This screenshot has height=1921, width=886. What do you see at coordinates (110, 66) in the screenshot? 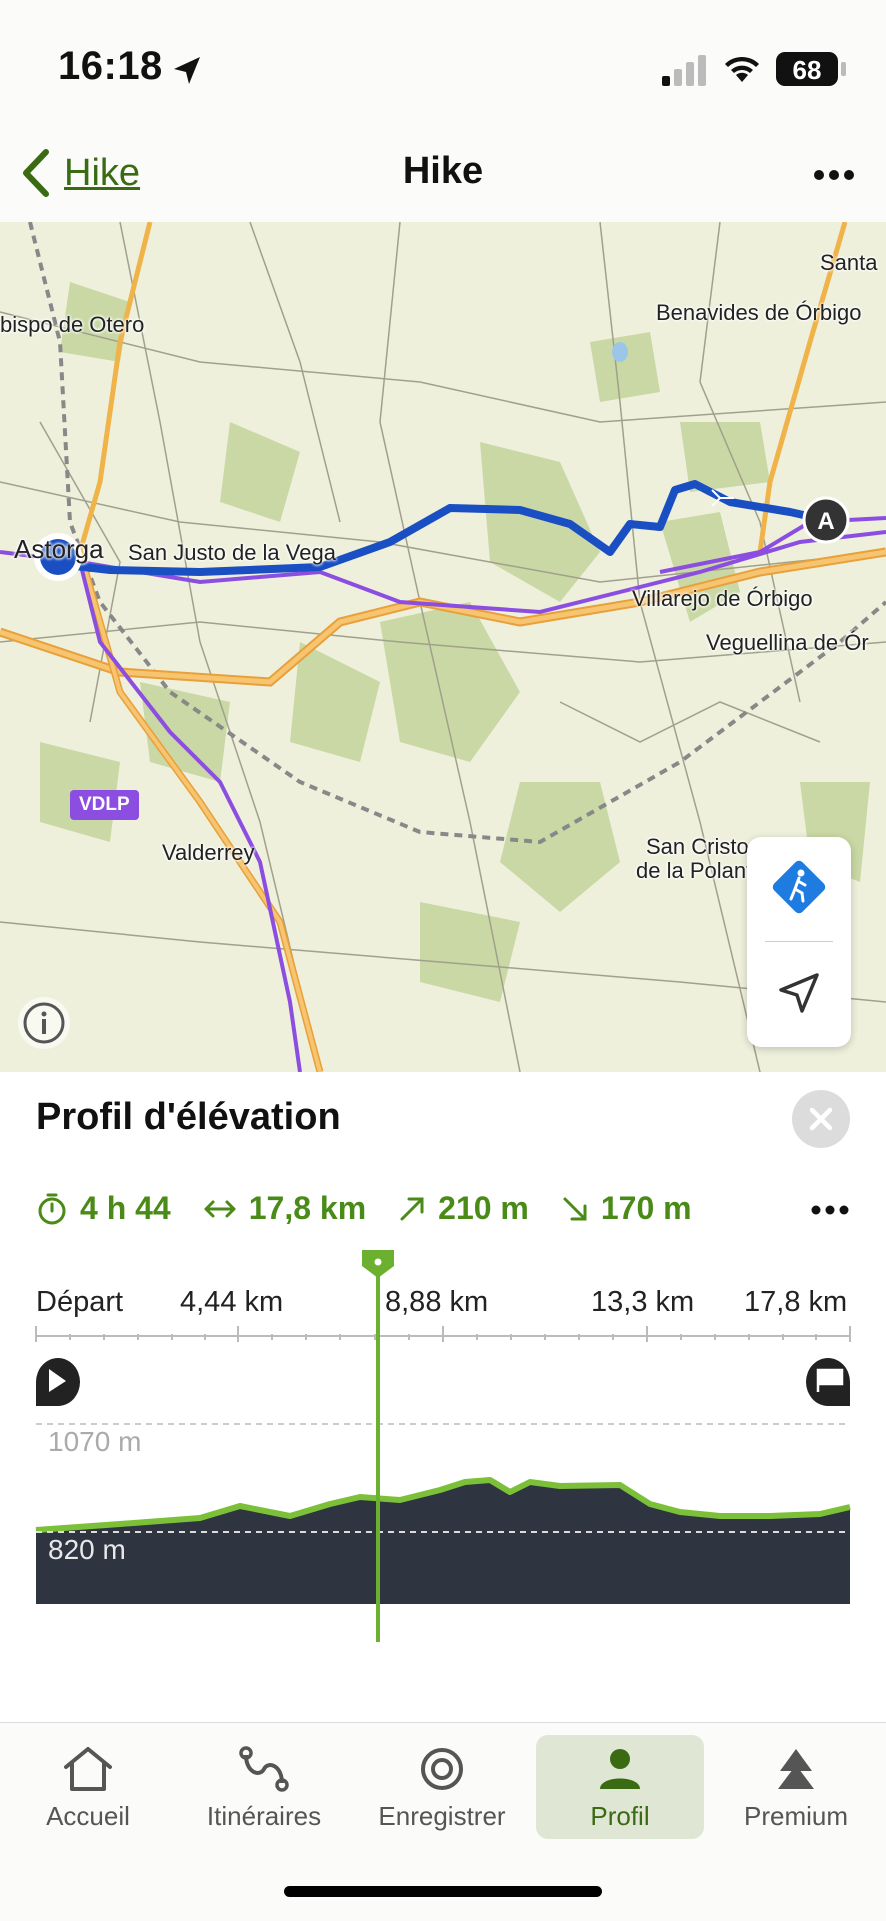
I see `status-time: 16:18` at bounding box center [110, 66].